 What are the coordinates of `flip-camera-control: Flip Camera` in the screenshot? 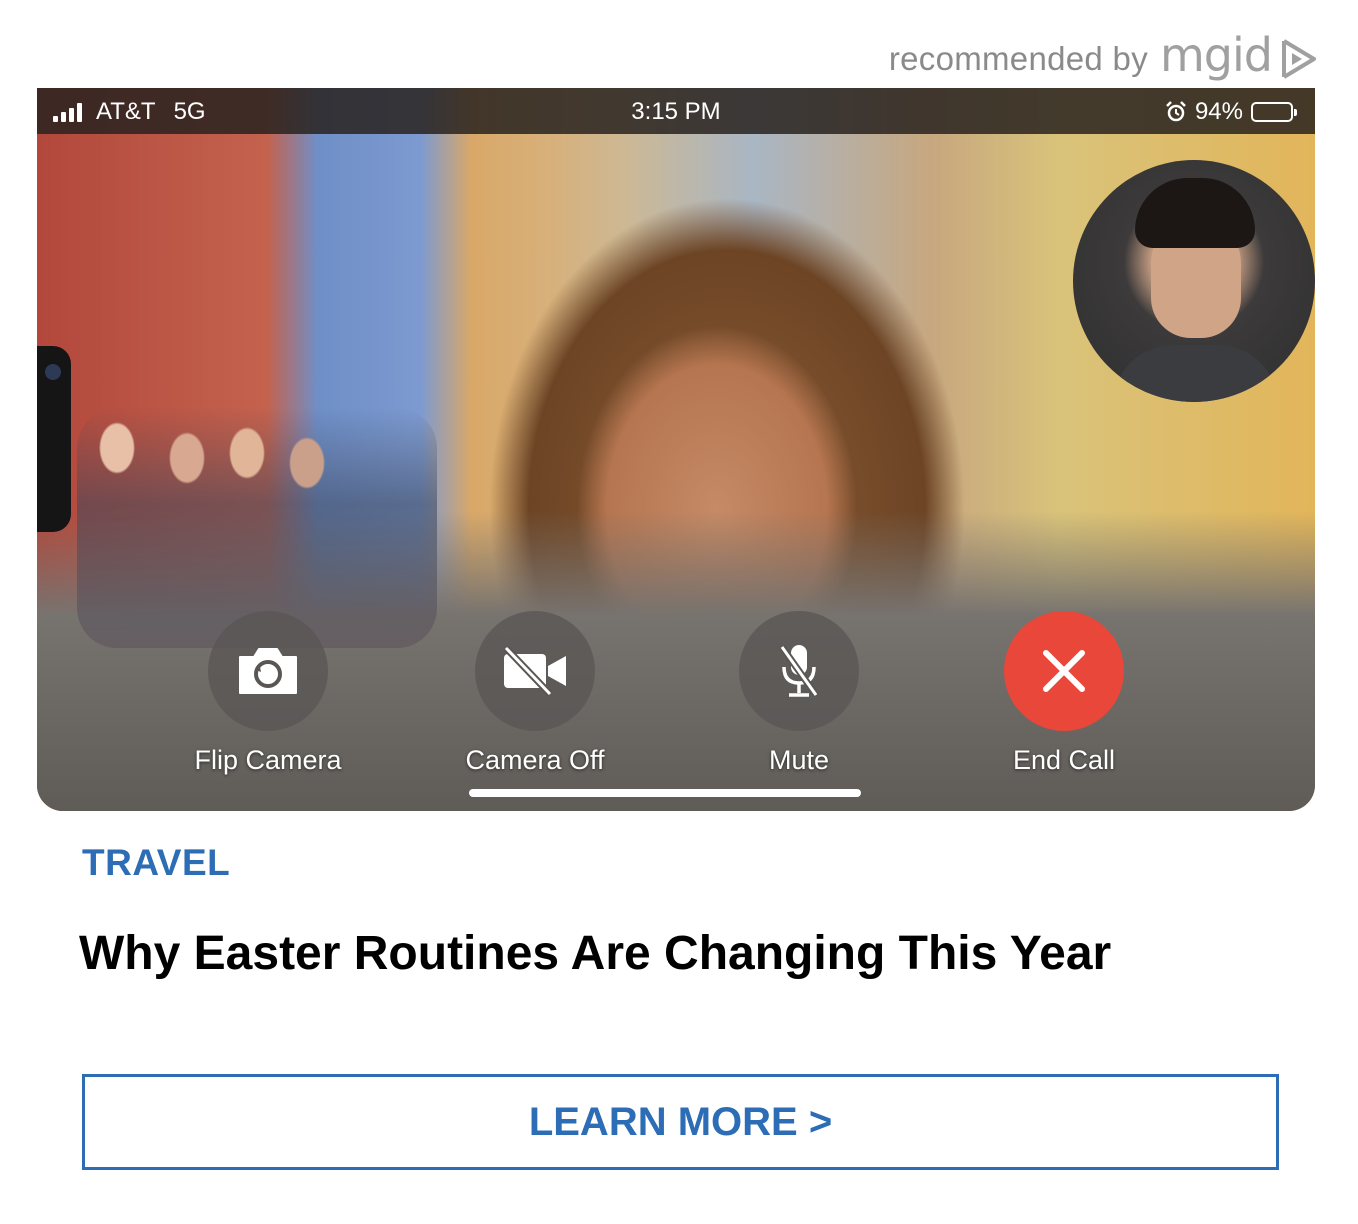 It's located at (268, 693).